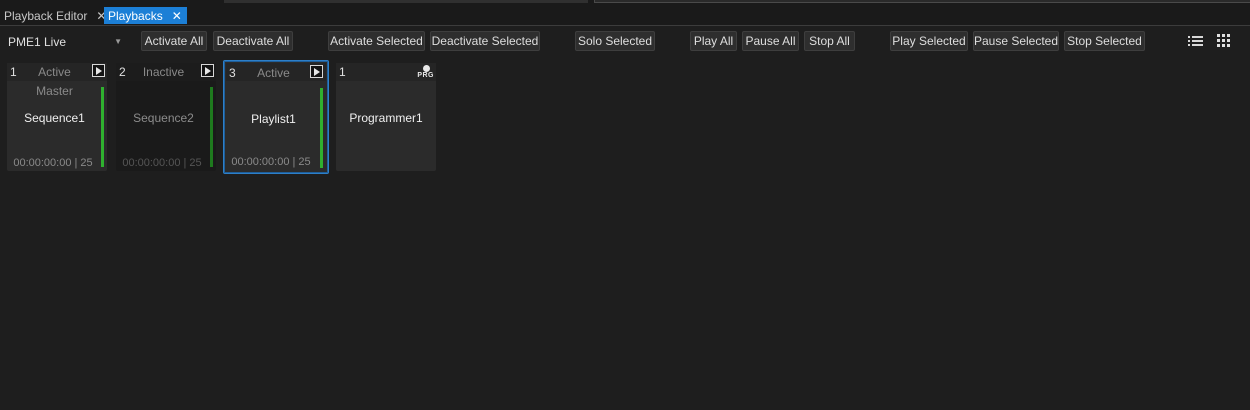  What do you see at coordinates (485, 41) in the screenshot?
I see `deactivate-selected-button: Deactivate Selected` at bounding box center [485, 41].